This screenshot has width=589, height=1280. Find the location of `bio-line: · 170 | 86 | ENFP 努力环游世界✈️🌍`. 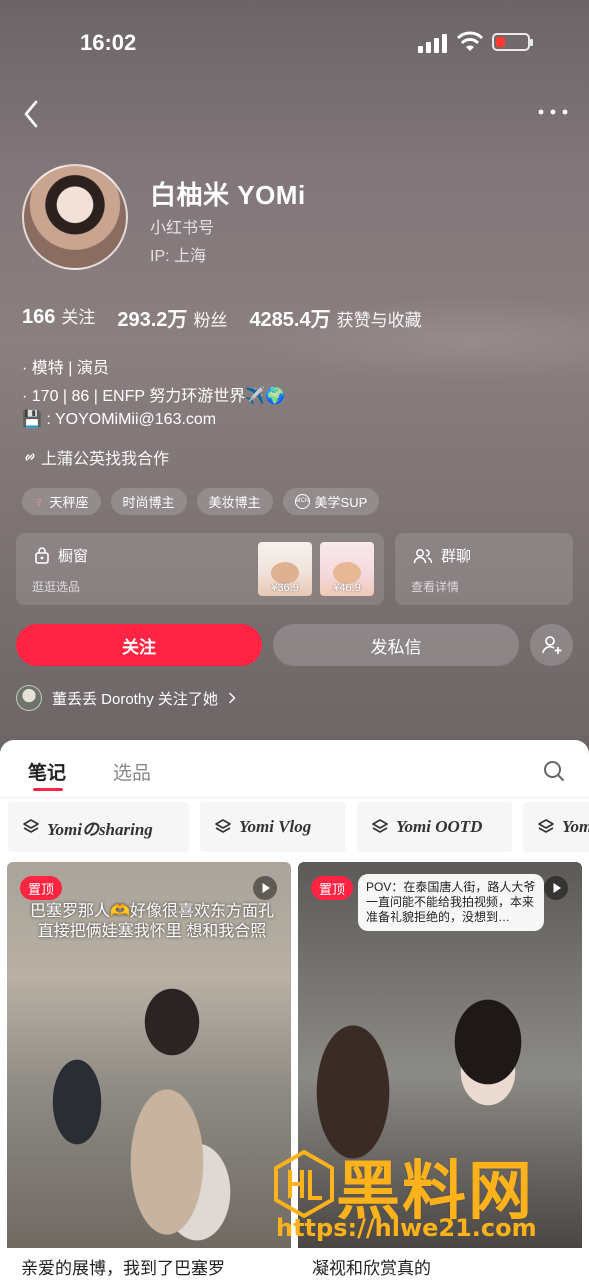

bio-line: · 170 | 86 | ENFP 努力环游世界✈️🌍 is located at coordinates (154, 396).